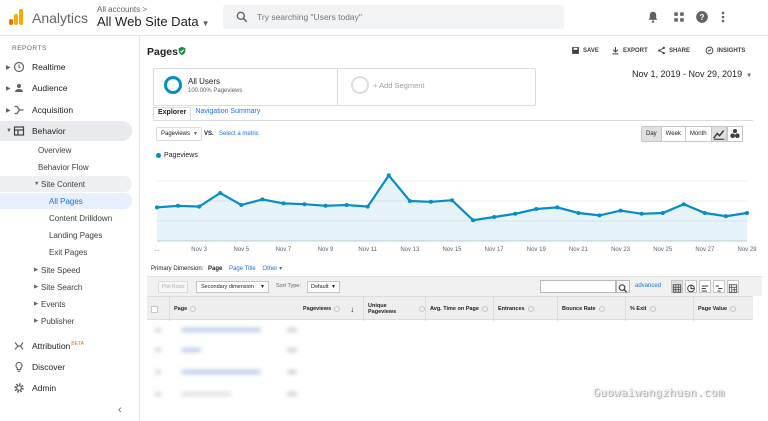  I want to click on advanced-filter-link: advanced, so click(648, 286).